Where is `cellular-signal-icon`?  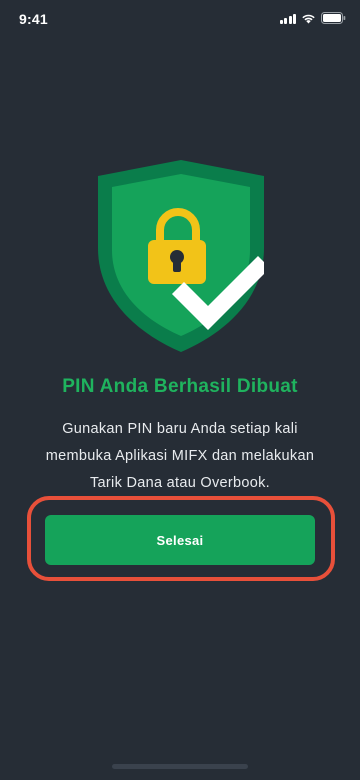 cellular-signal-icon is located at coordinates (287, 18).